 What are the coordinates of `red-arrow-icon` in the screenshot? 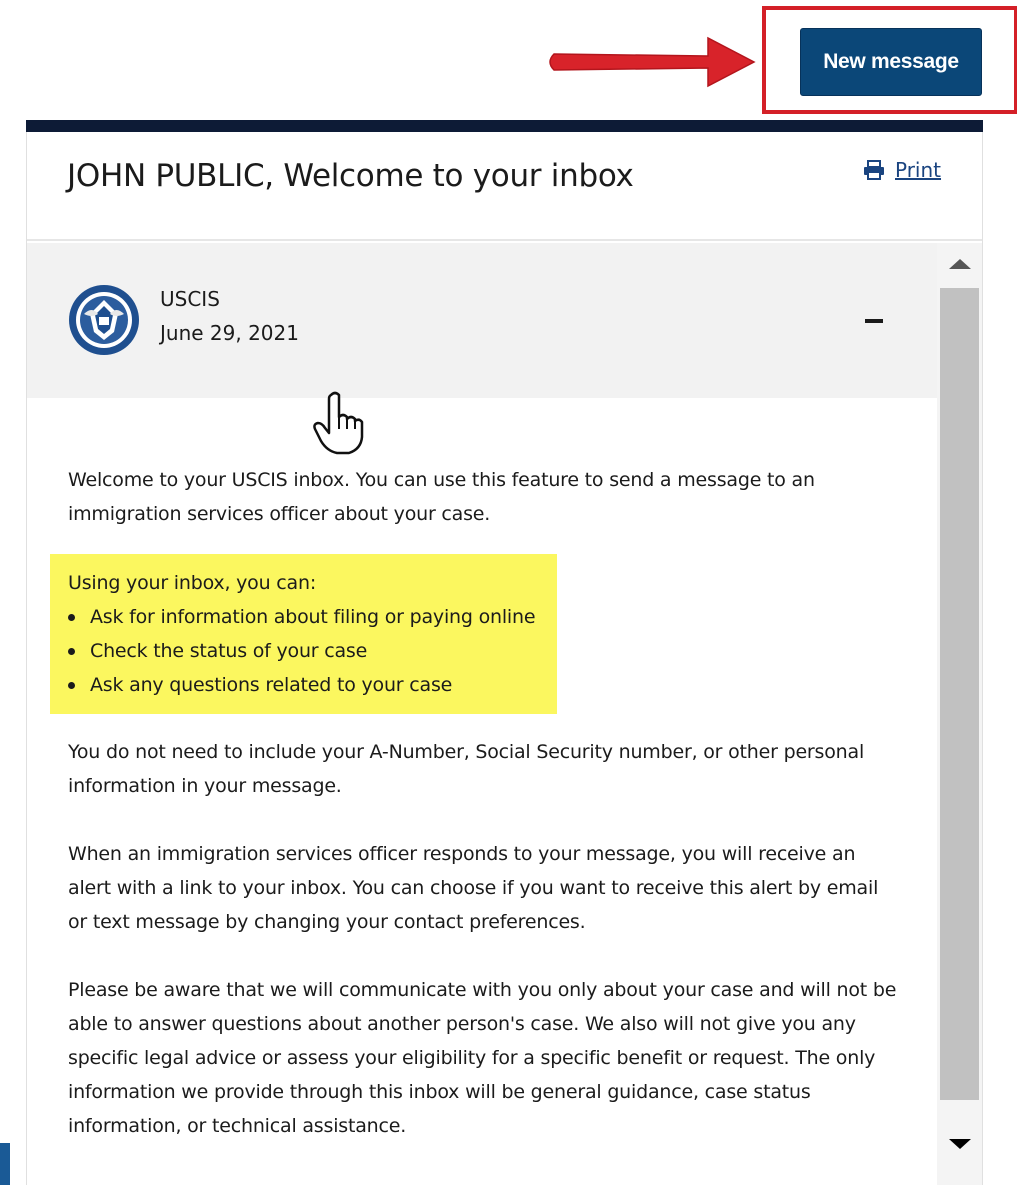 It's located at (652, 62).